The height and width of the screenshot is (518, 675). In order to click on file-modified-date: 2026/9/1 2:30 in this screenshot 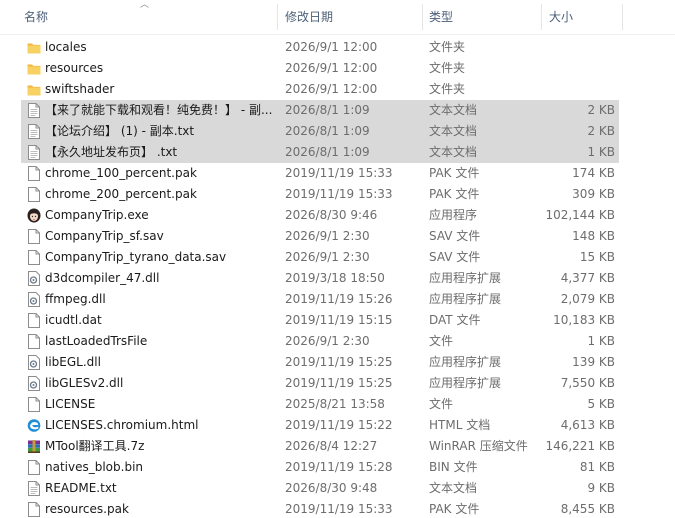, I will do `click(327, 236)`.